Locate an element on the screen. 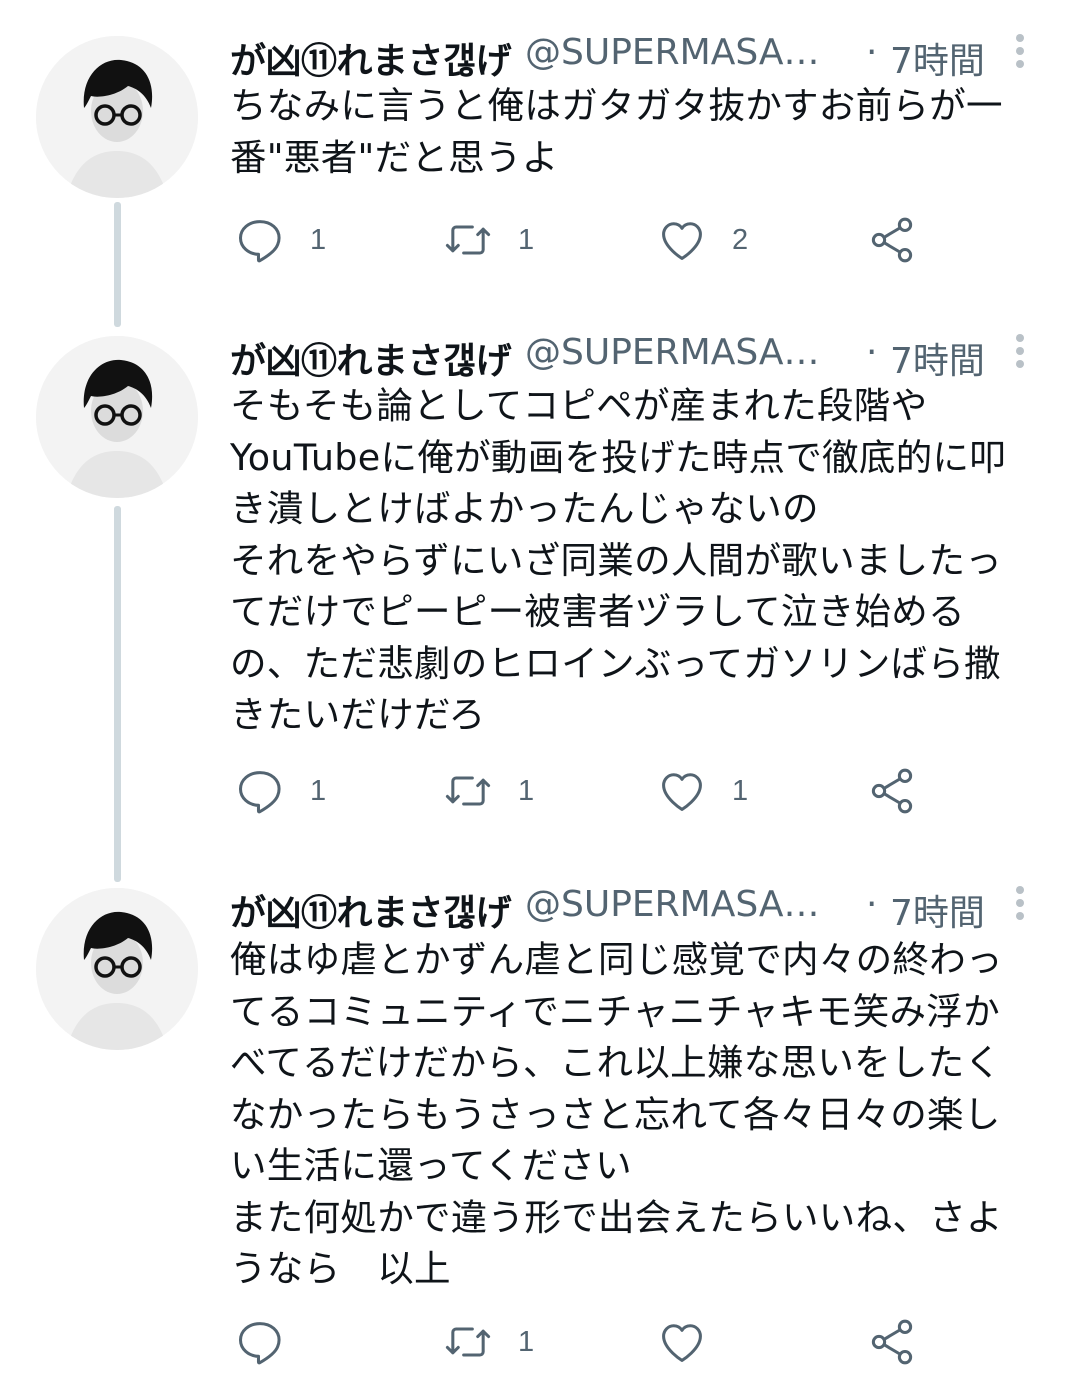 The width and height of the screenshot is (1080, 1396). like-button: 1 is located at coordinates (702, 791).